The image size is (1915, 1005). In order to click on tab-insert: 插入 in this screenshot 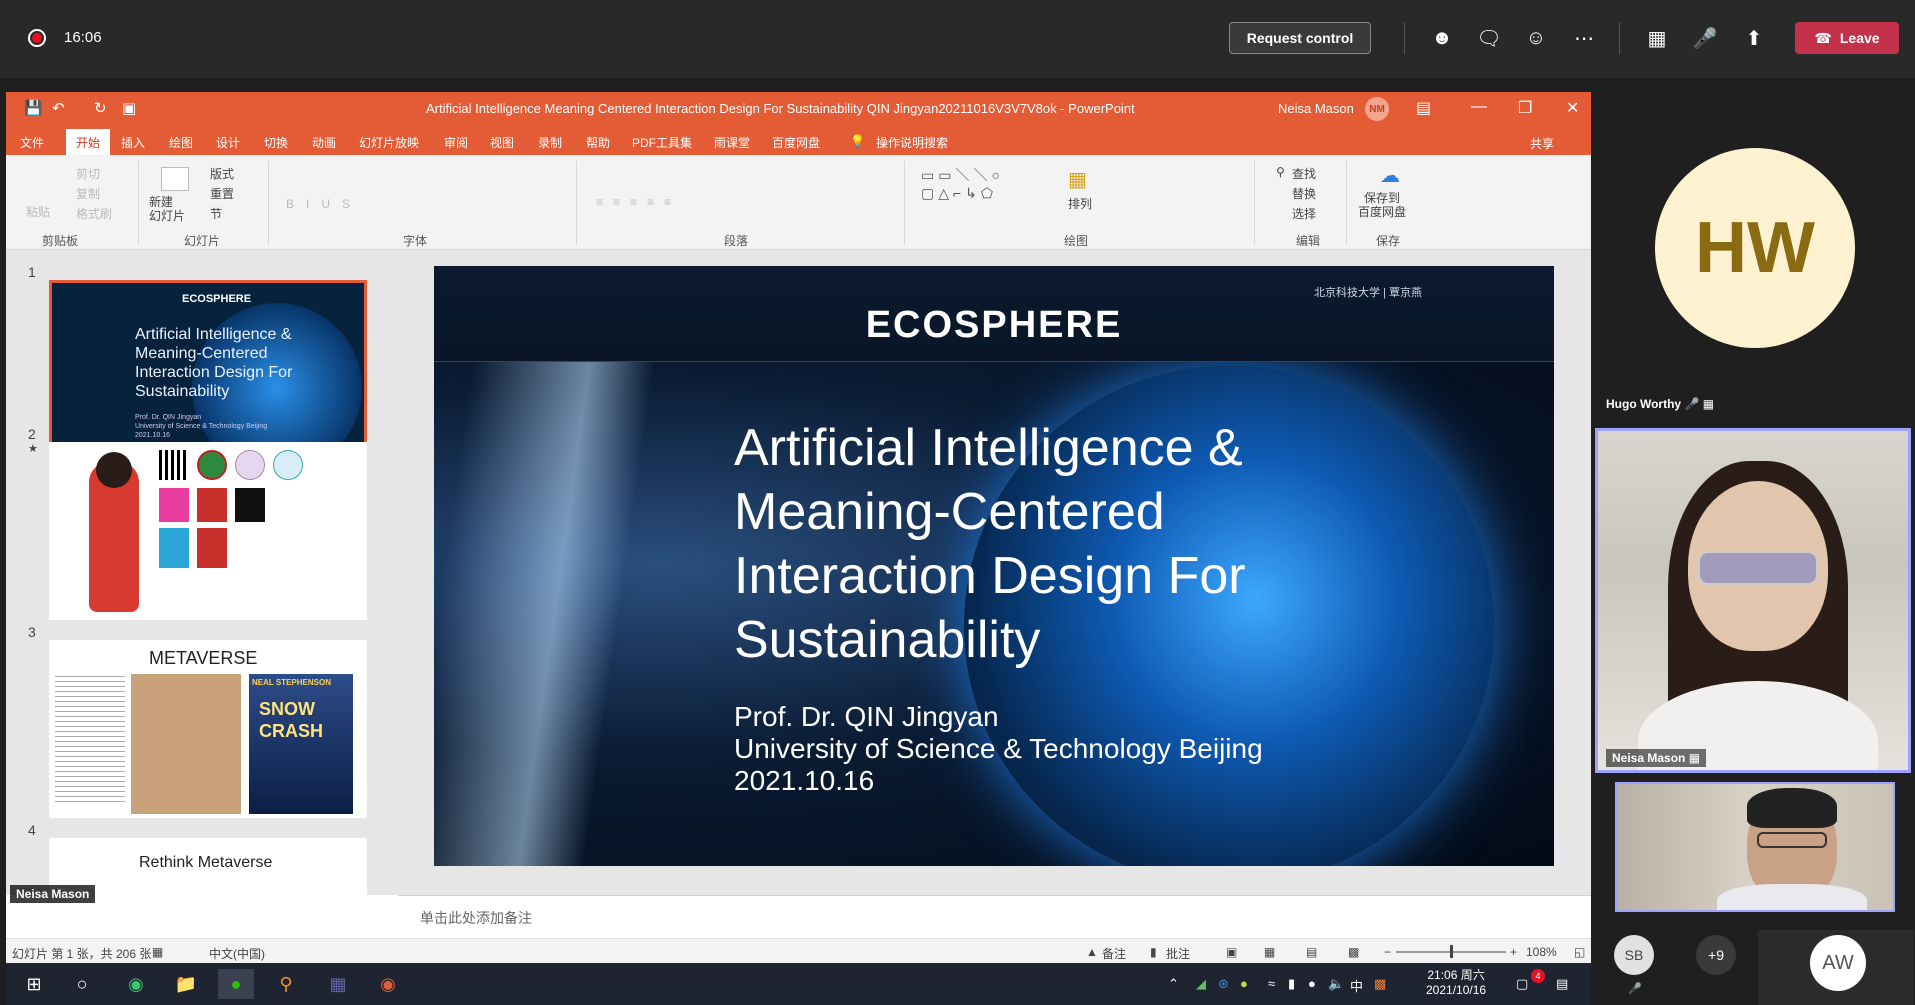, I will do `click(133, 142)`.